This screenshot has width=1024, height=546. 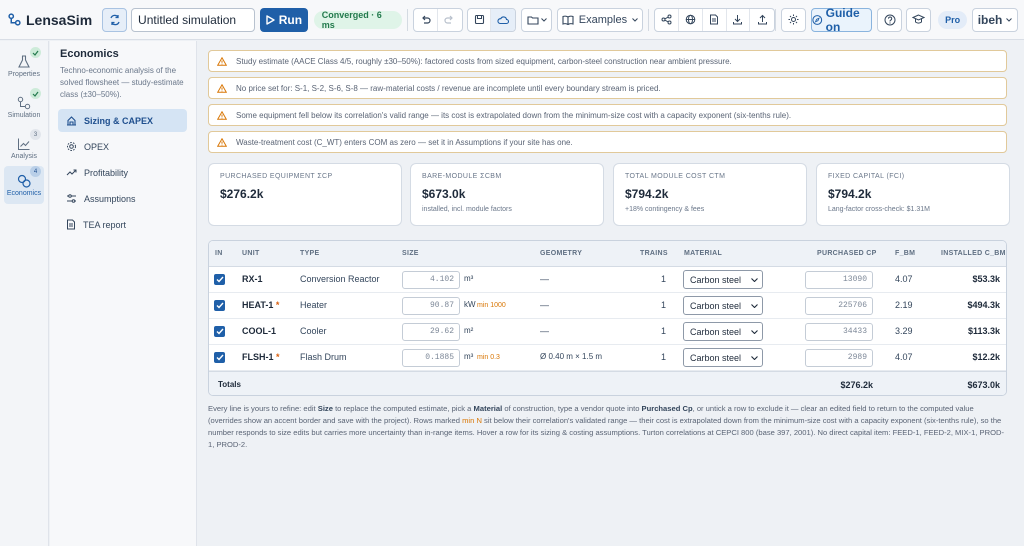 I want to click on publish-button, so click(x=691, y=19).